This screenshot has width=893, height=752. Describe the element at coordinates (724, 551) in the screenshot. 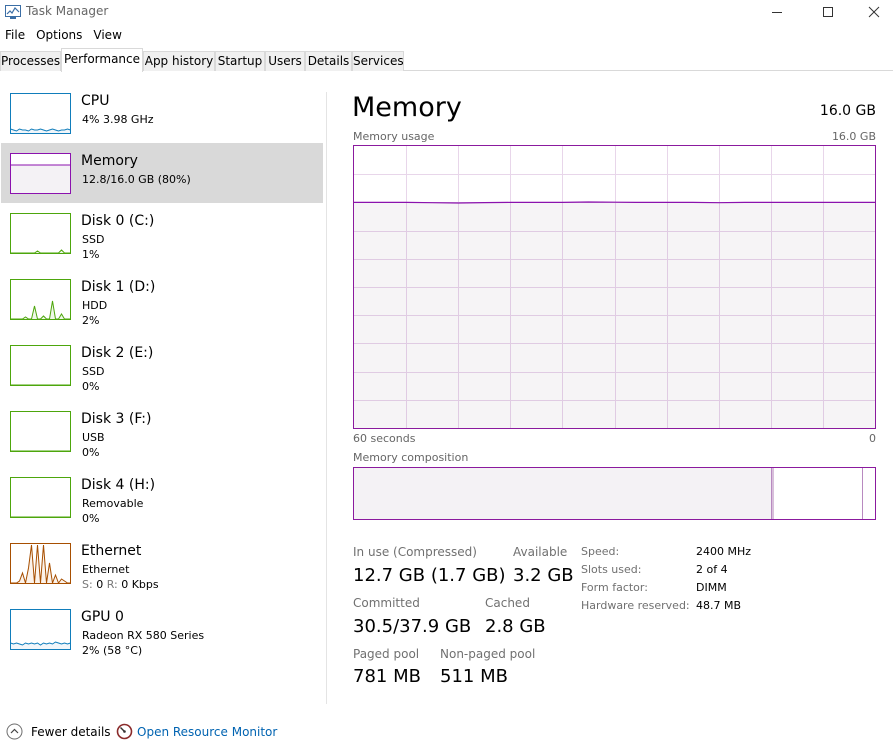

I see `spec-speed-value: 2400 MHz` at that location.